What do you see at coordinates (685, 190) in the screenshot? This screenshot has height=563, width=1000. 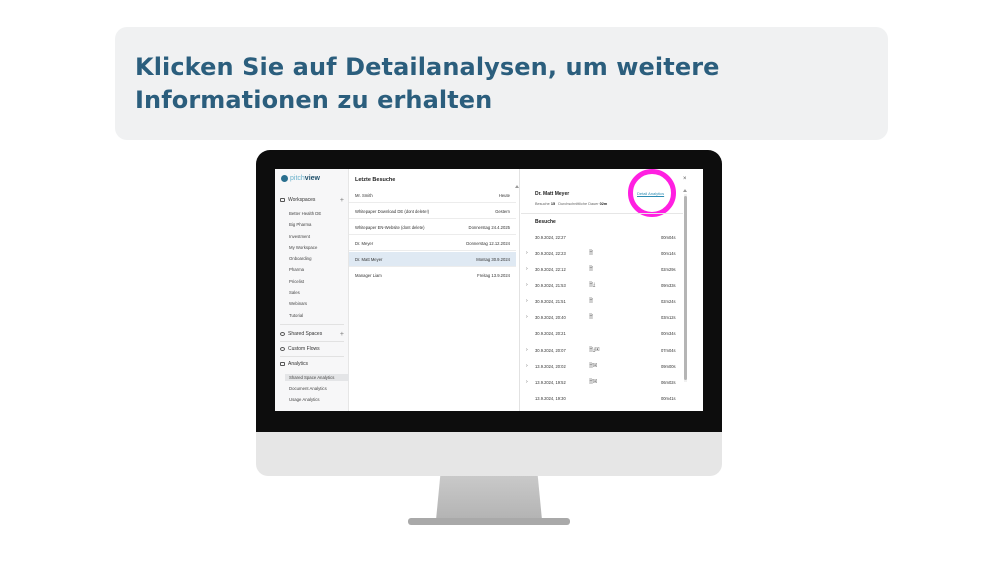 I see `scroll-up-icon` at bounding box center [685, 190].